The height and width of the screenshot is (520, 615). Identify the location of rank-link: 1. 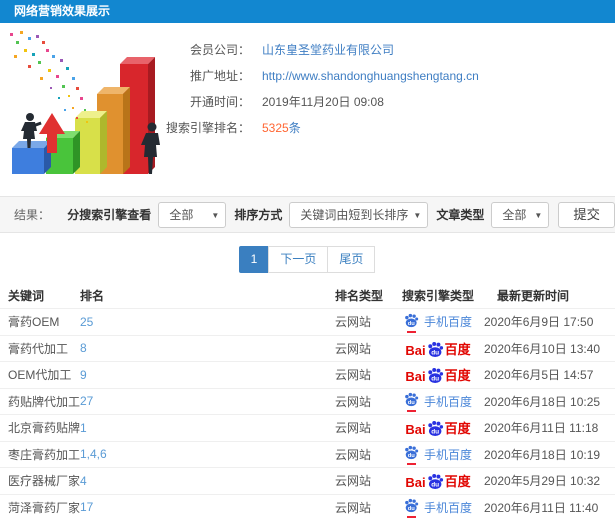
(83, 428).